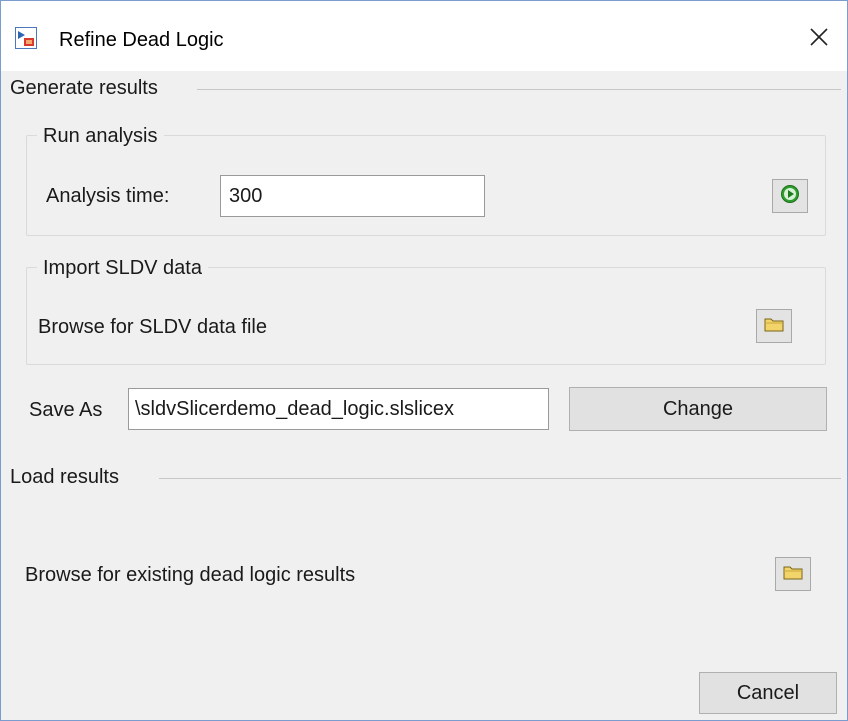  I want to click on model-slicer-icon, so click(26, 38).